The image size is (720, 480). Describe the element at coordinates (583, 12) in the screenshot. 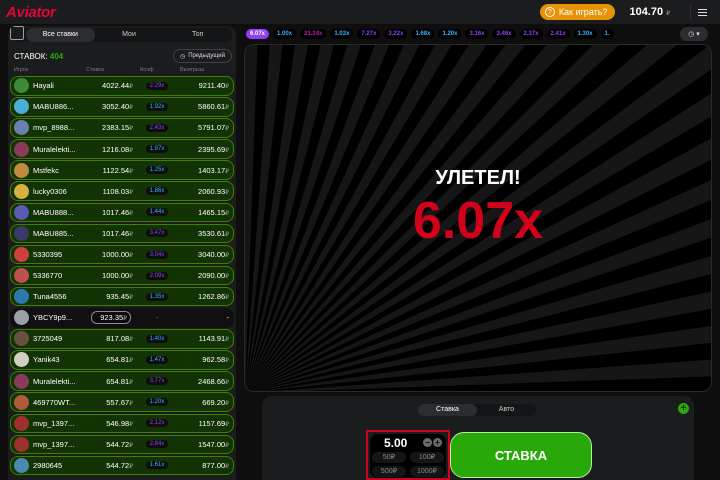

I see `how-to-play-label: Как играть?` at that location.